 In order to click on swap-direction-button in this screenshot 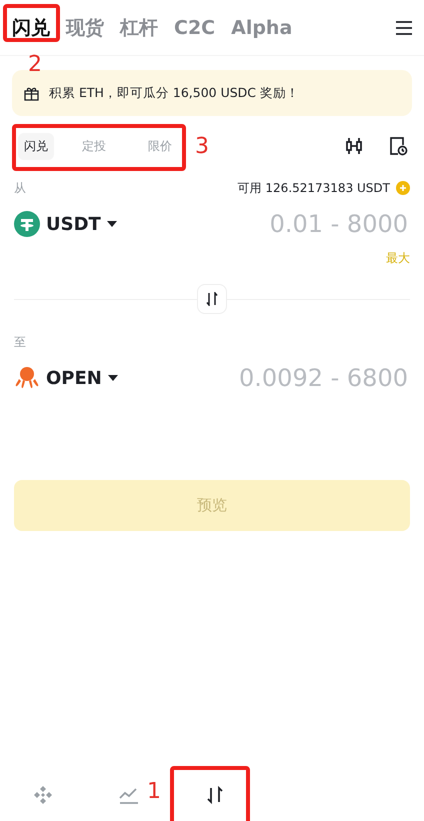, I will do `click(212, 299)`.